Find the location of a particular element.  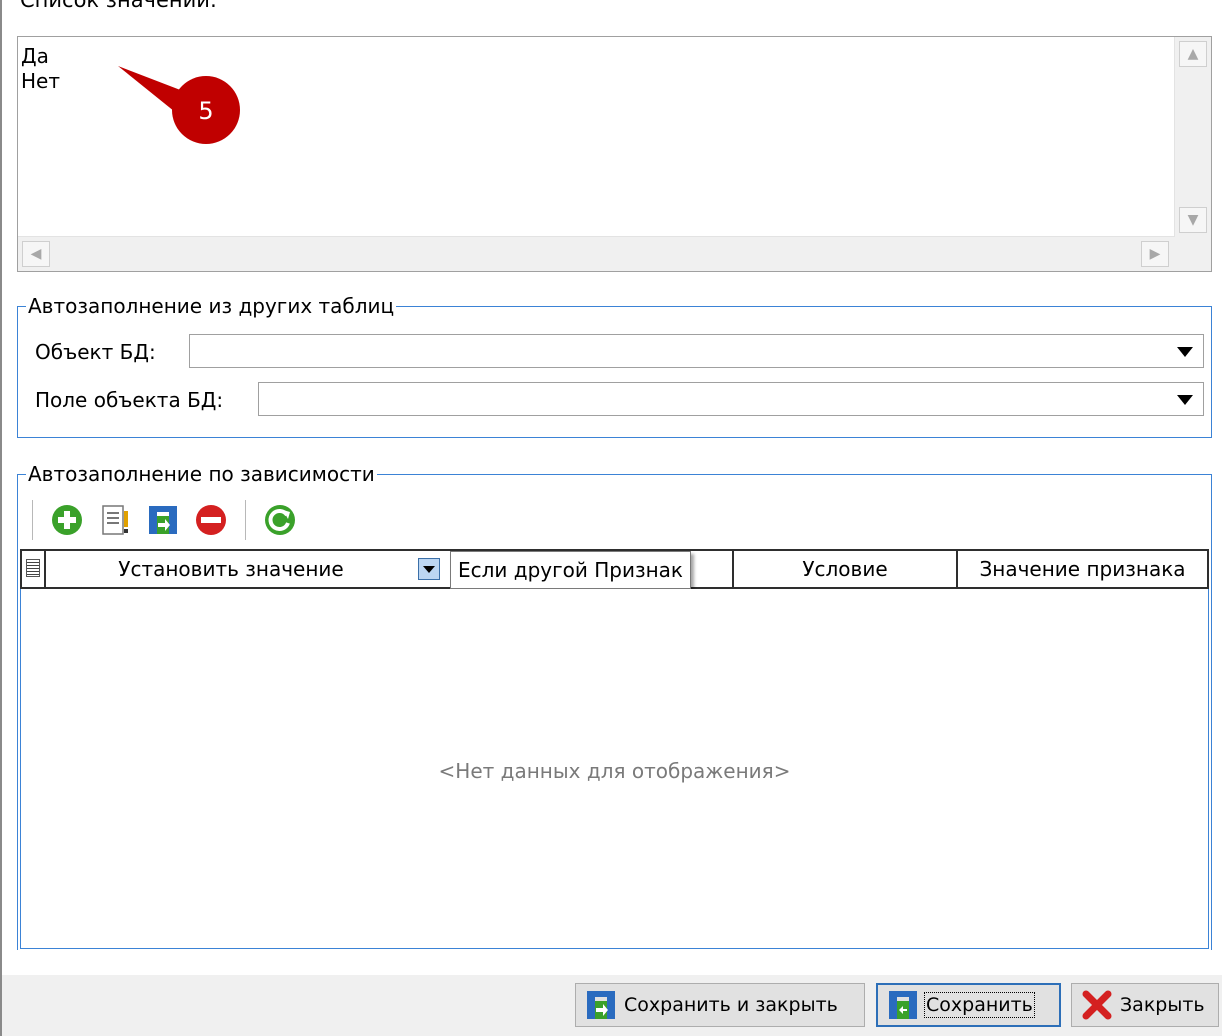

add-button is located at coordinates (67, 520).